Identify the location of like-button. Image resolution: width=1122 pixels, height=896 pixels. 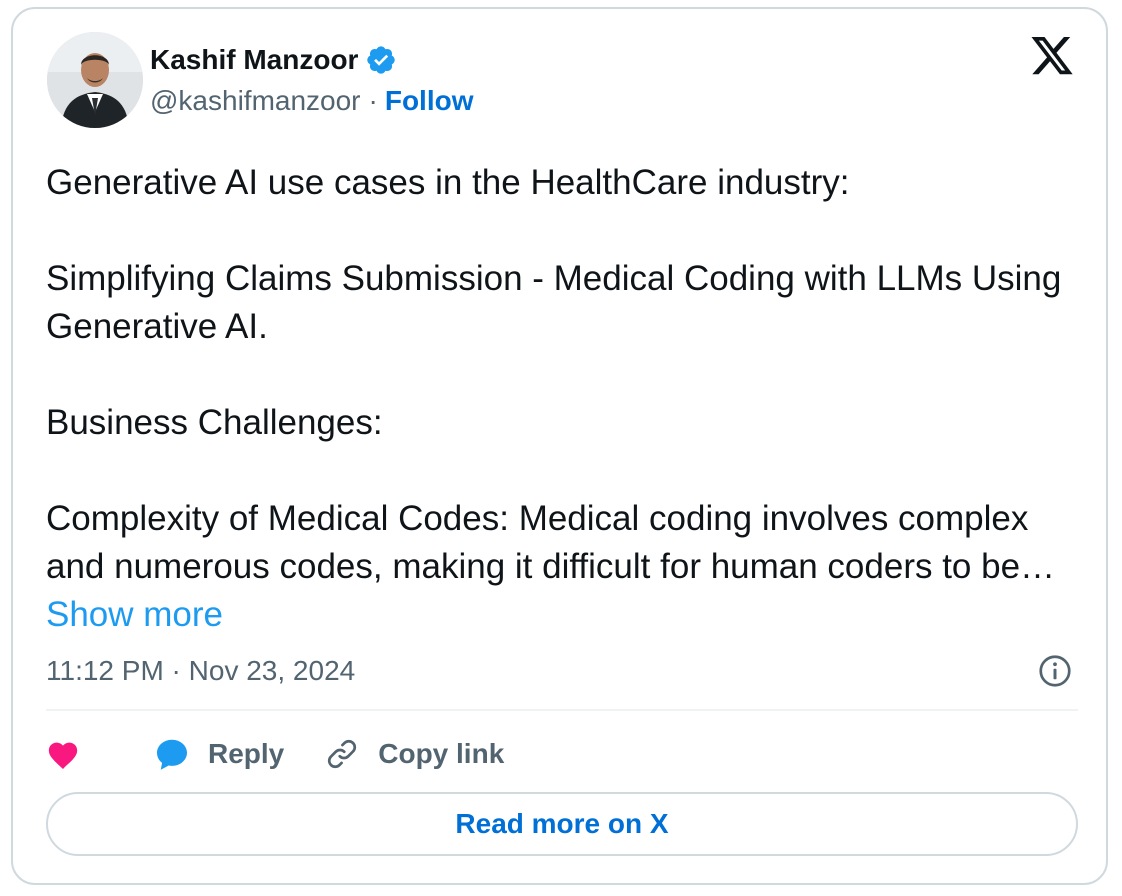
(68, 754).